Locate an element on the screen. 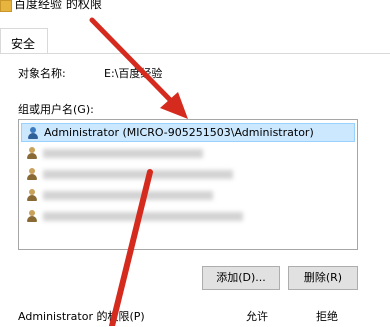 This screenshot has width=390, height=327. tab-security: 安全 is located at coordinates (24, 41).